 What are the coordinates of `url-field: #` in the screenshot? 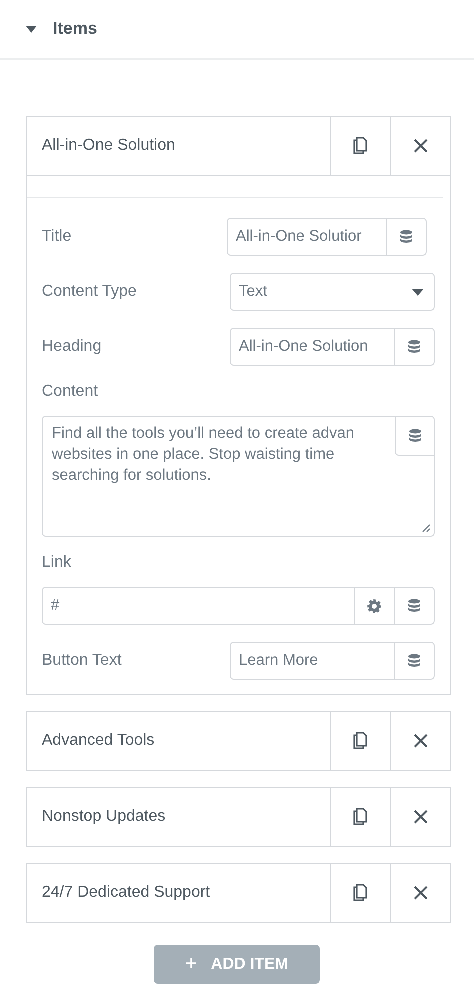 It's located at (238, 606).